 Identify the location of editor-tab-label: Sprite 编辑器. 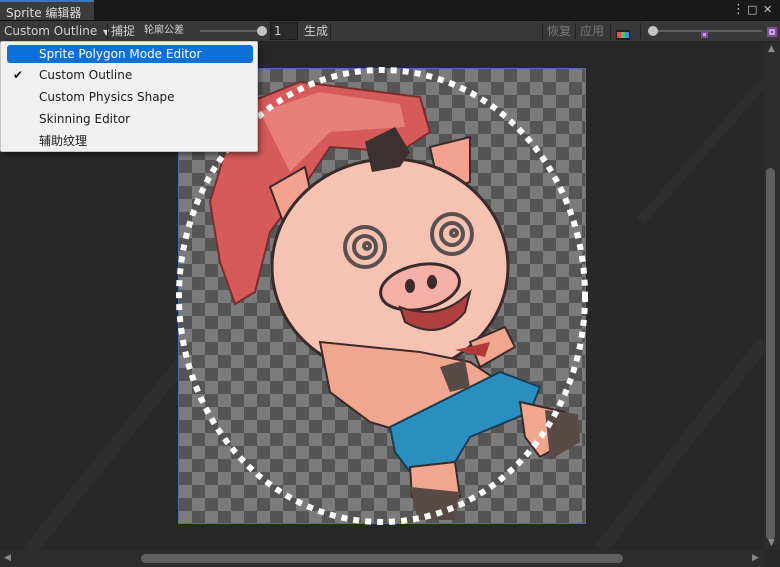
(44, 13).